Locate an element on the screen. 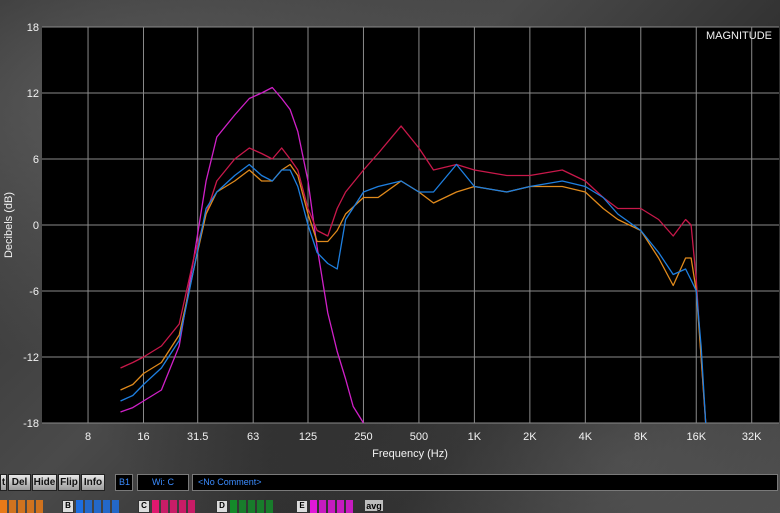  x-tick-label: 31.5 is located at coordinates (197, 437).